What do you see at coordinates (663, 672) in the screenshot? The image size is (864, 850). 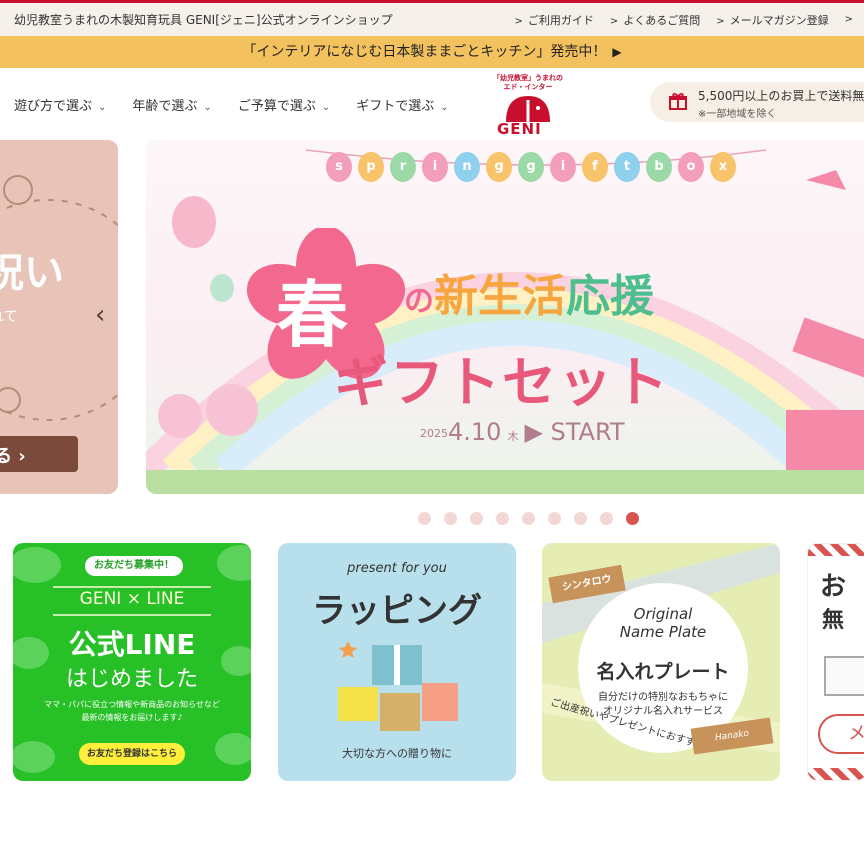 I see `name-plate-title: 名入れプレート` at bounding box center [663, 672].